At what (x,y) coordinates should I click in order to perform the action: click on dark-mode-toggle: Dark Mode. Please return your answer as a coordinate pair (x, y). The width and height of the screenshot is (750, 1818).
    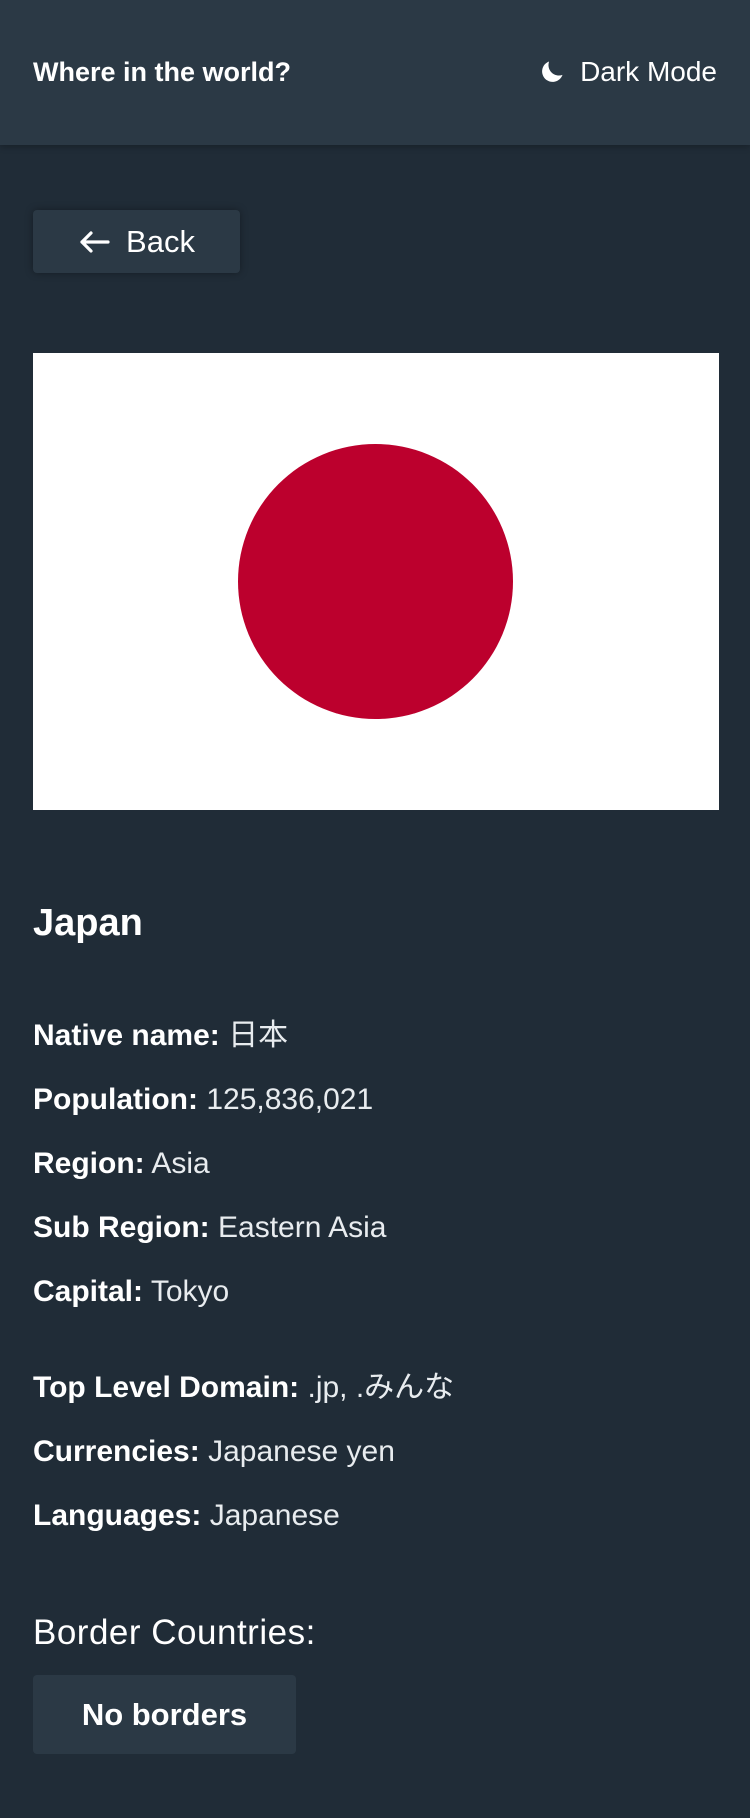
    Looking at the image, I should click on (627, 72).